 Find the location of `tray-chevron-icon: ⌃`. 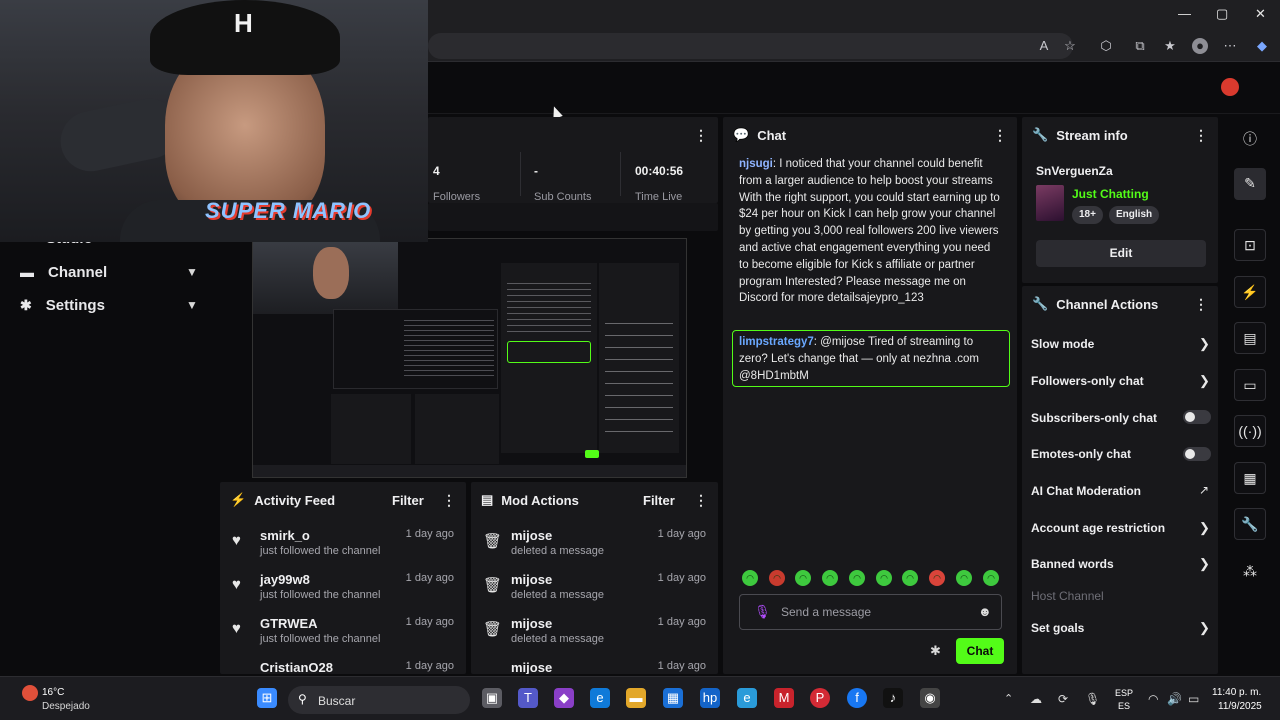

tray-chevron-icon: ⌃ is located at coordinates (1008, 698).